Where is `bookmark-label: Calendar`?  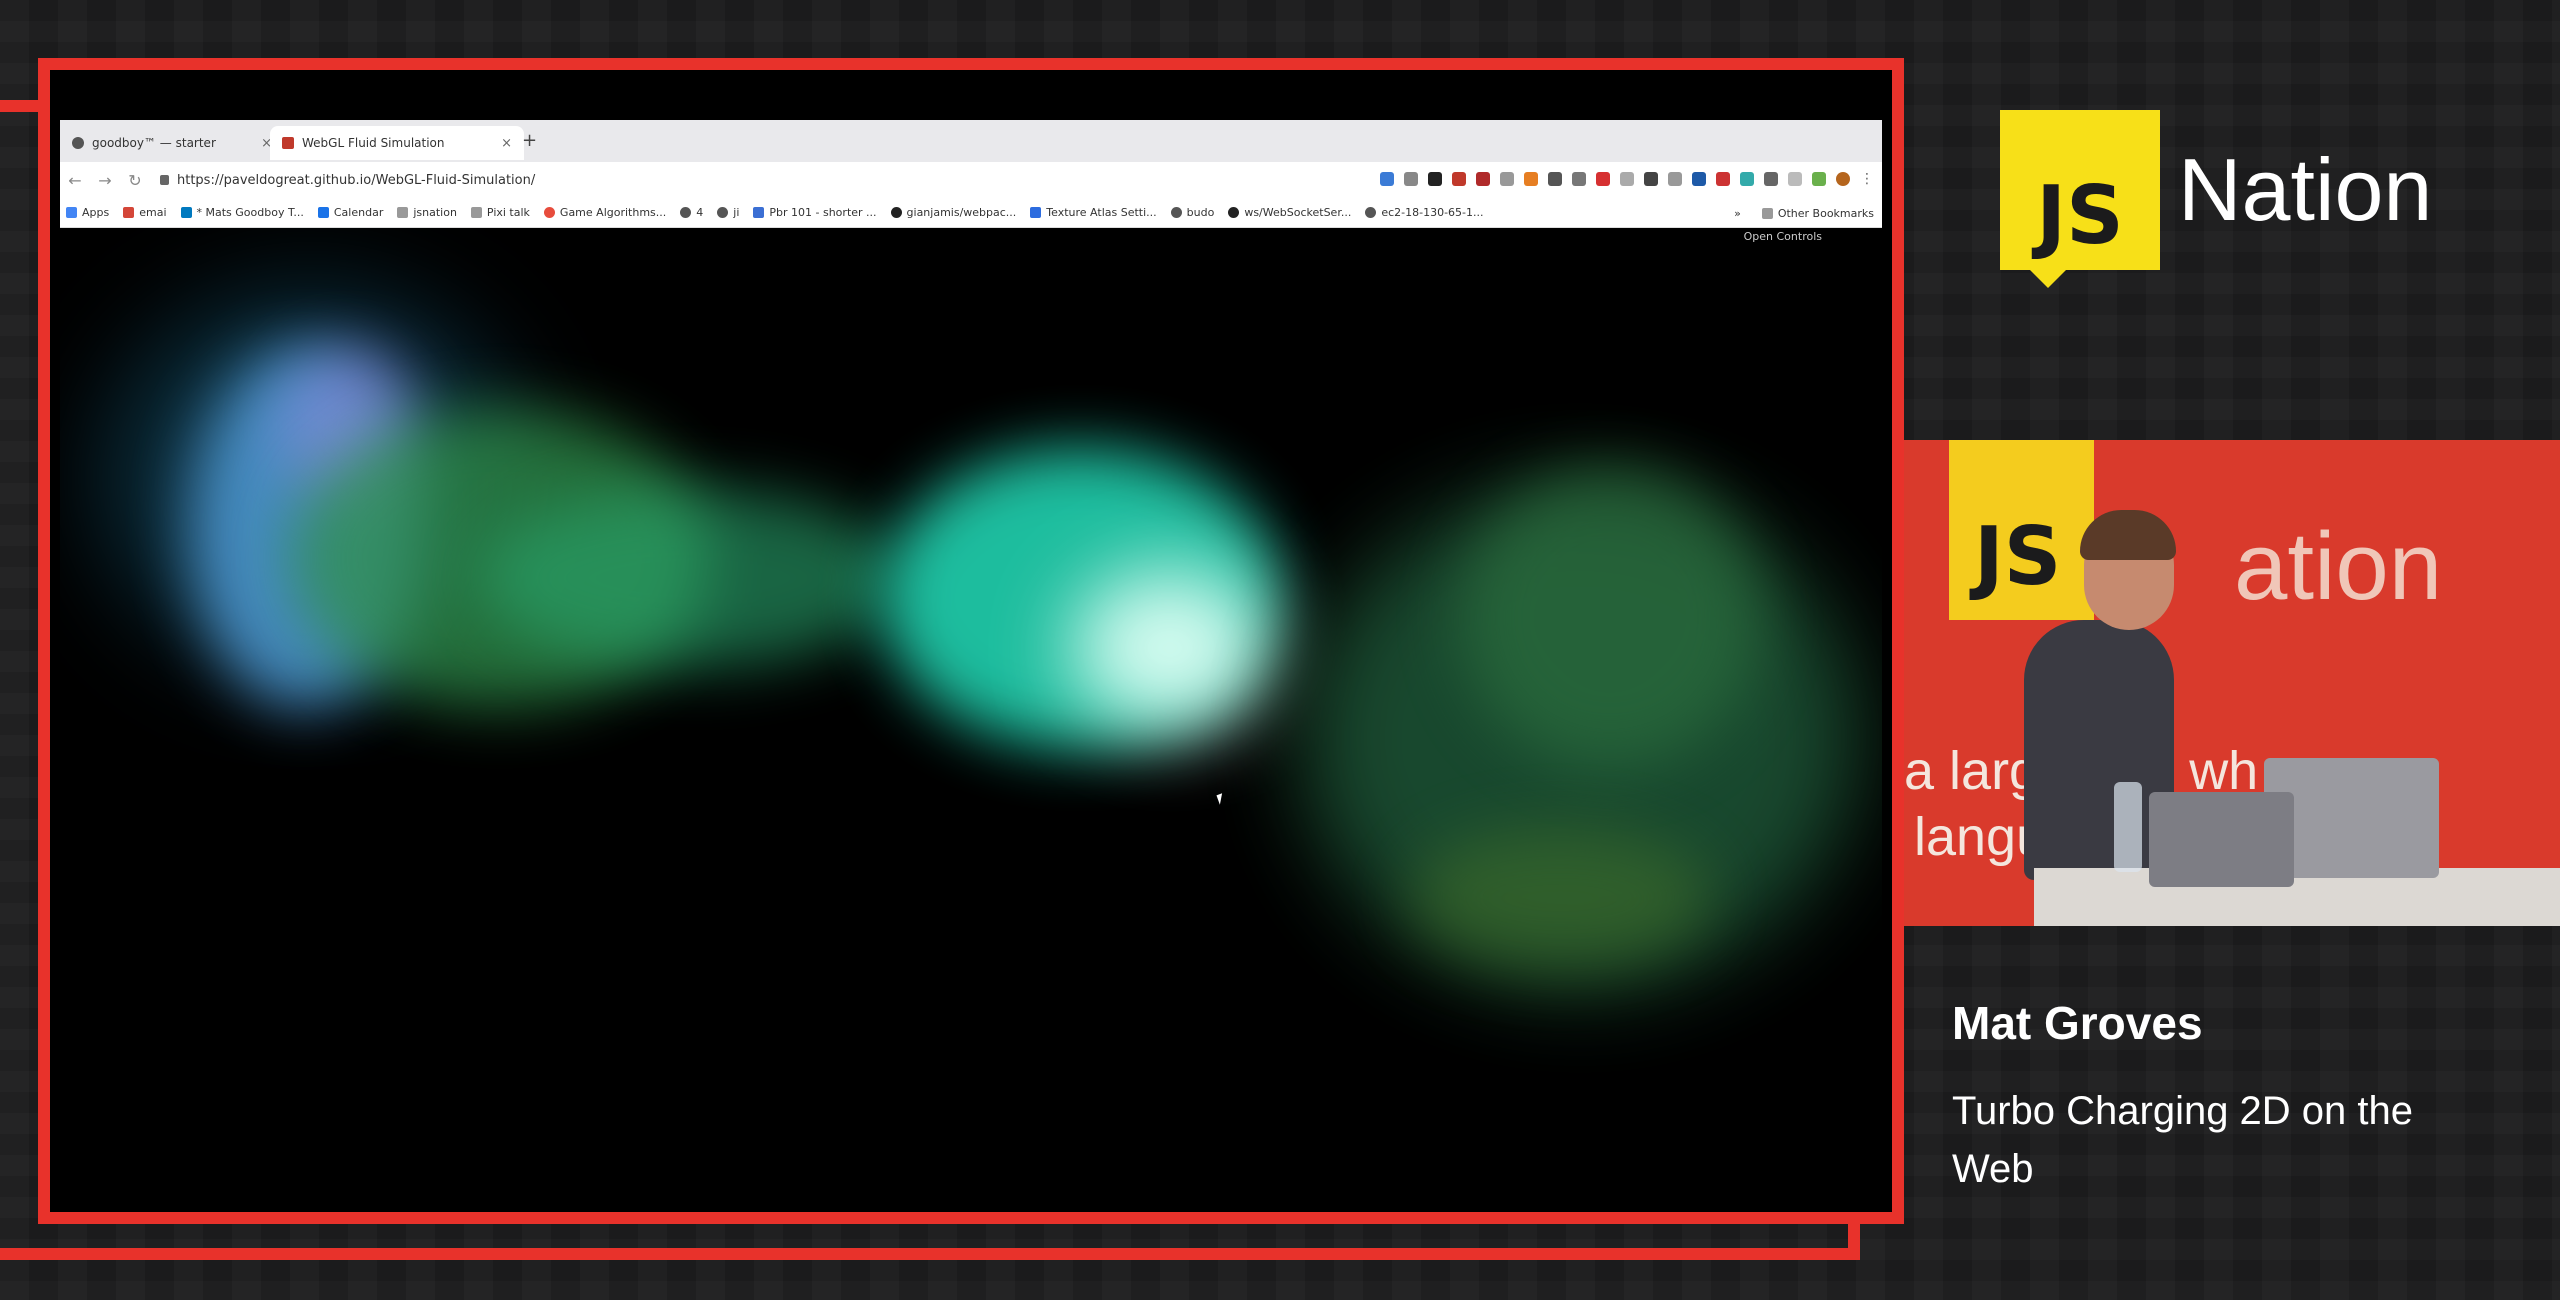
bookmark-label: Calendar is located at coordinates (358, 212).